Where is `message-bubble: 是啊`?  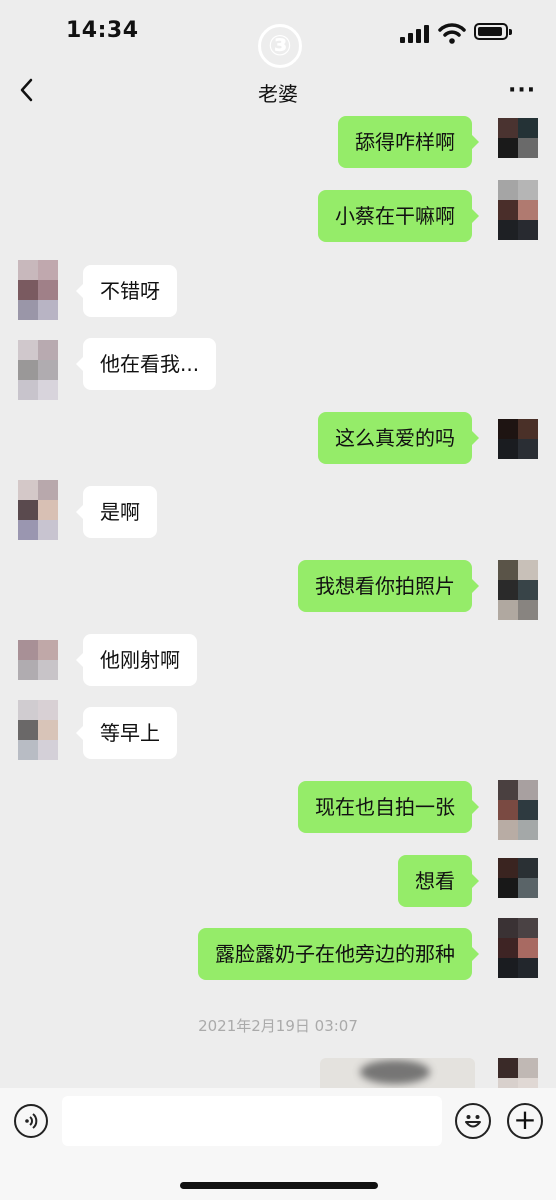
message-bubble: 是啊 is located at coordinates (116, 512).